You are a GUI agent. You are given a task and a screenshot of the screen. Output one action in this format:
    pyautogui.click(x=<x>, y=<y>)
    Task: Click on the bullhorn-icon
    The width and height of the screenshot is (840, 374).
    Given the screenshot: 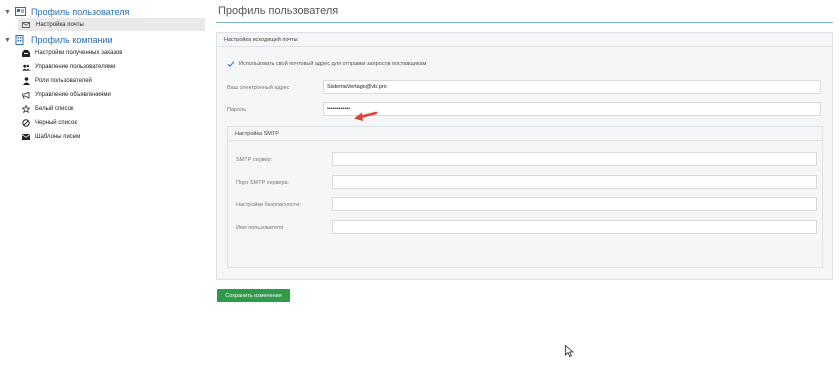 What is the action you would take?
    pyautogui.click(x=26, y=95)
    